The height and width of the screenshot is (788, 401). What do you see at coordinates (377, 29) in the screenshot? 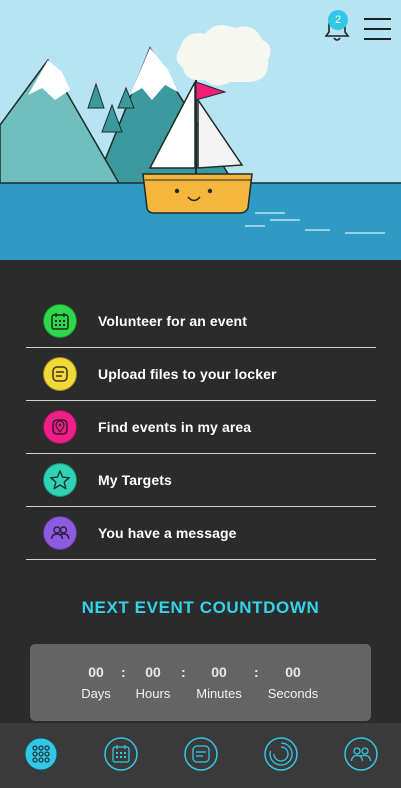
I see `hamburger-menu-icon` at bounding box center [377, 29].